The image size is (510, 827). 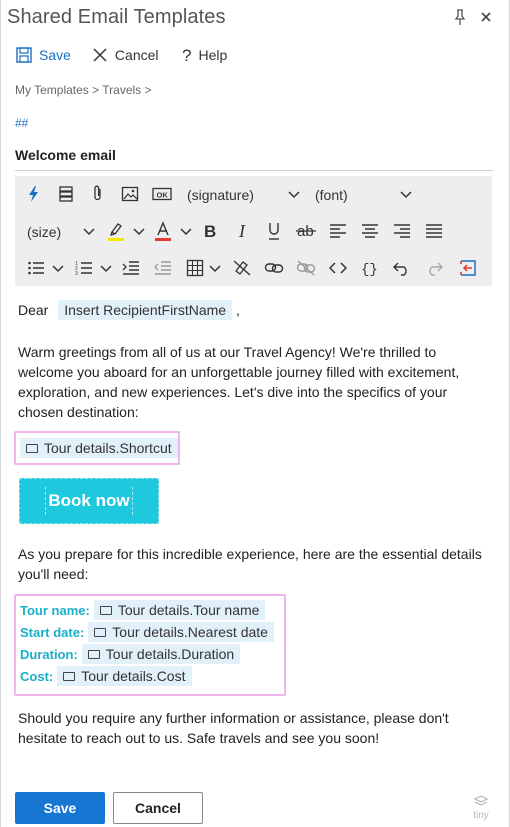 I want to click on book-now-button: Book now, so click(x=89, y=501).